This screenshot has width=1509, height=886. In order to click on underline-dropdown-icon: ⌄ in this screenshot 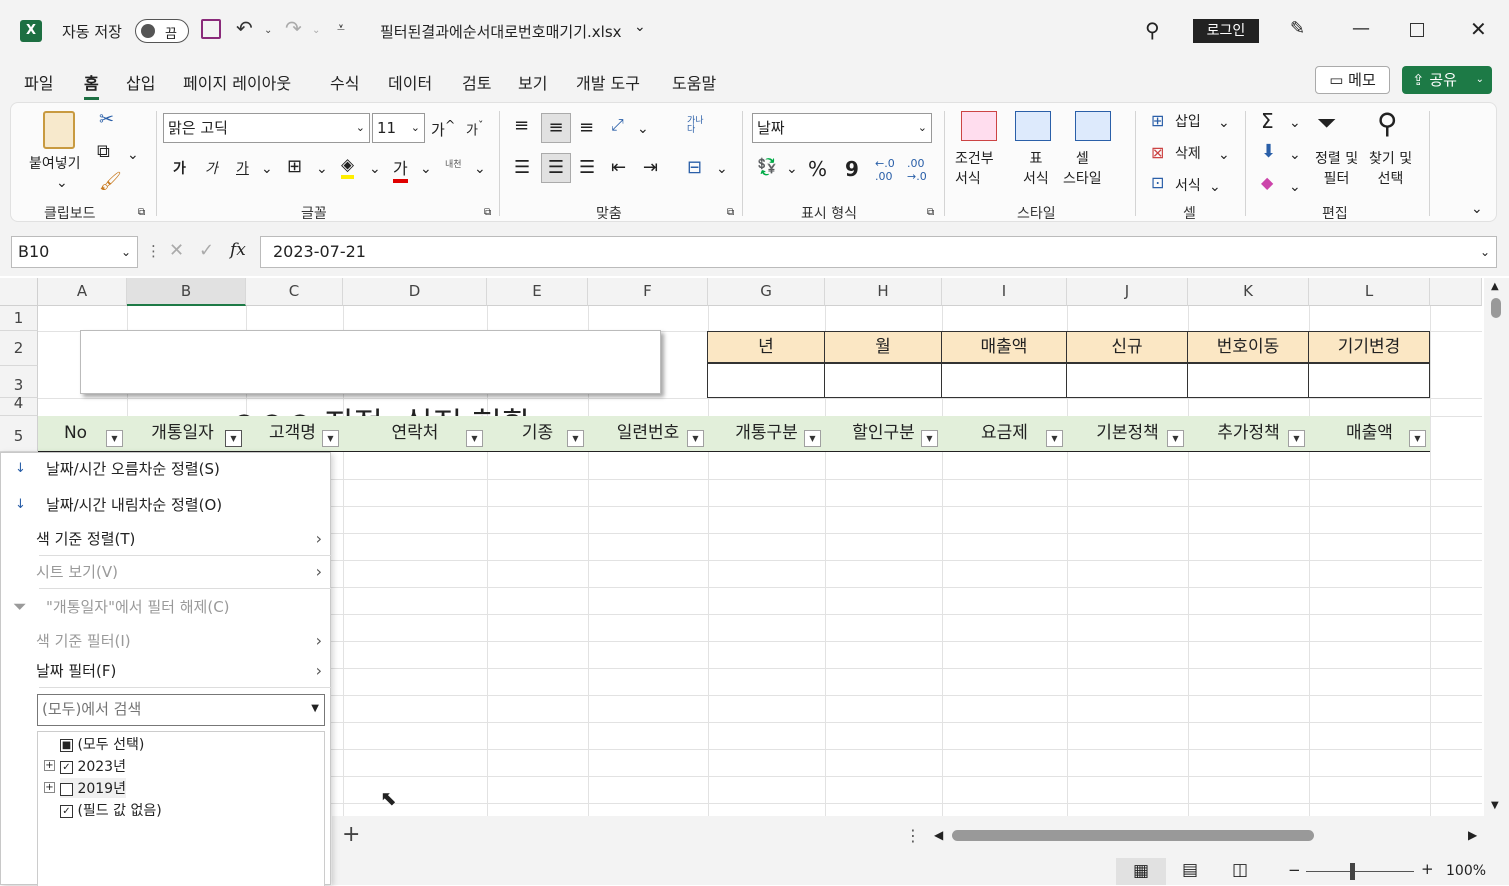, I will do `click(267, 169)`.